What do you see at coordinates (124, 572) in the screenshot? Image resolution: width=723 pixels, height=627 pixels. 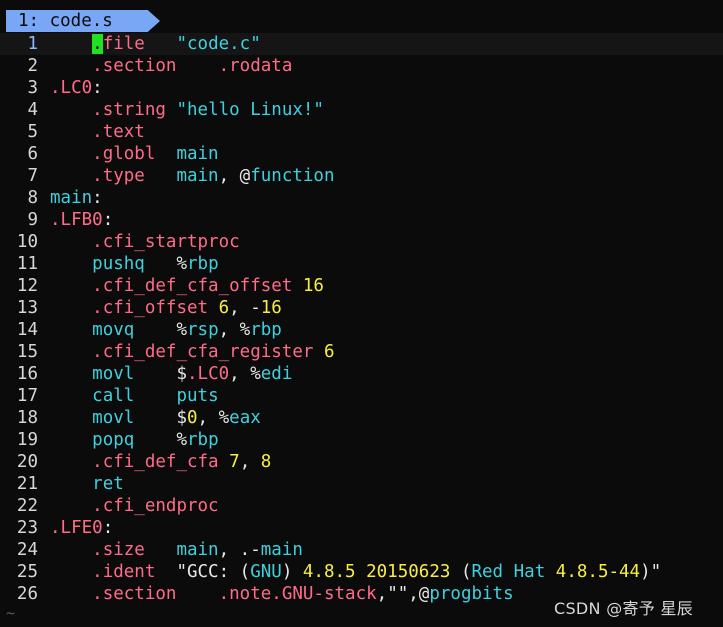 I see `code-token: .ident` at bounding box center [124, 572].